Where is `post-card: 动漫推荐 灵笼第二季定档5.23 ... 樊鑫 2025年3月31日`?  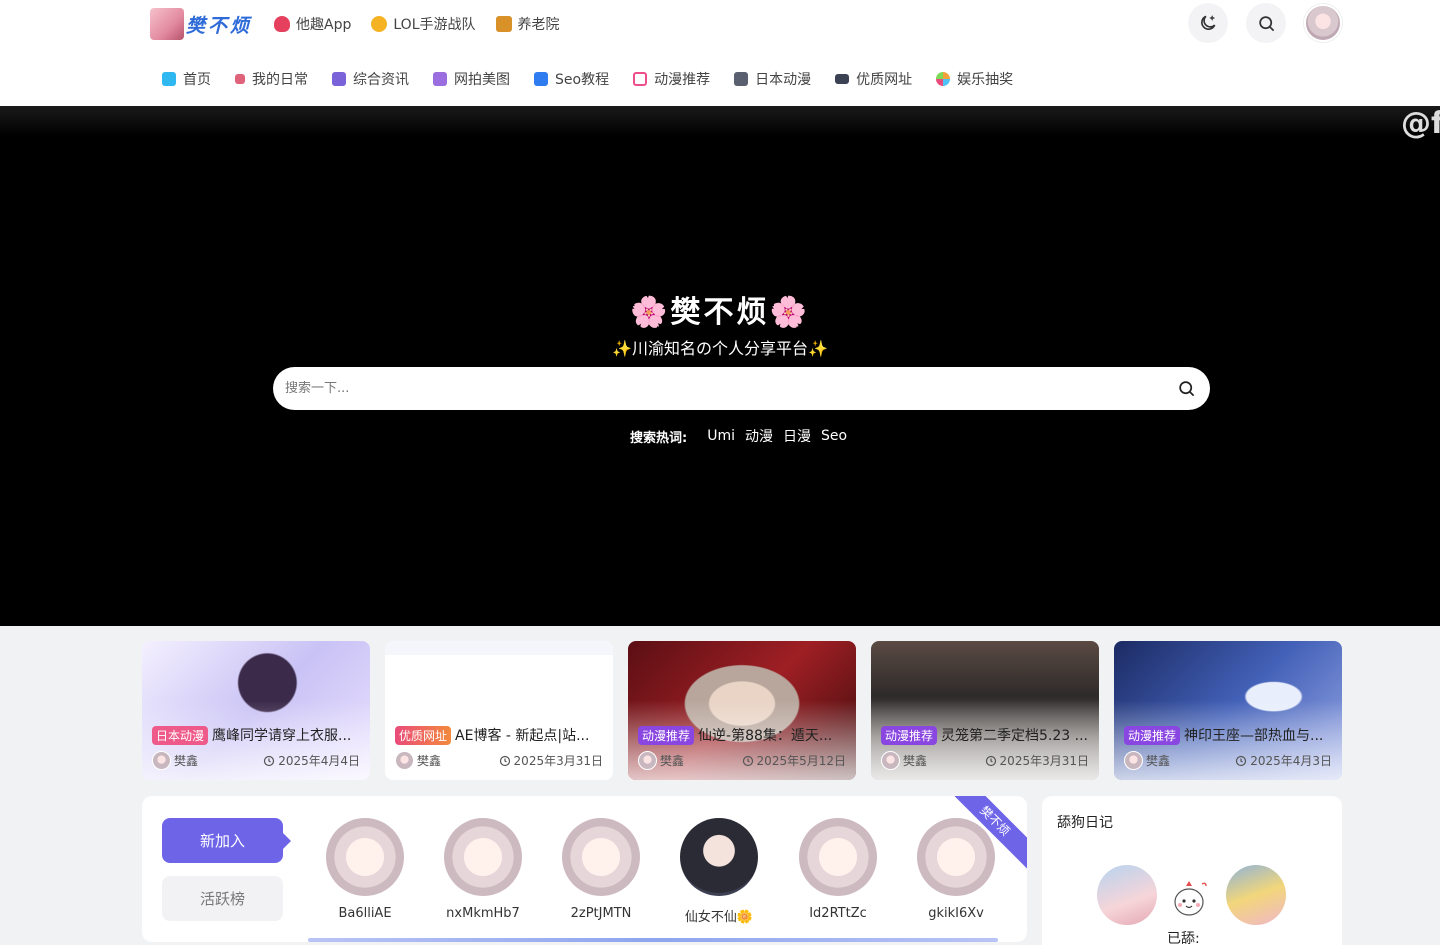
post-card: 动漫推荐 灵笼第二季定档5.23 ... 樊鑫 2025年3月31日 is located at coordinates (985, 710).